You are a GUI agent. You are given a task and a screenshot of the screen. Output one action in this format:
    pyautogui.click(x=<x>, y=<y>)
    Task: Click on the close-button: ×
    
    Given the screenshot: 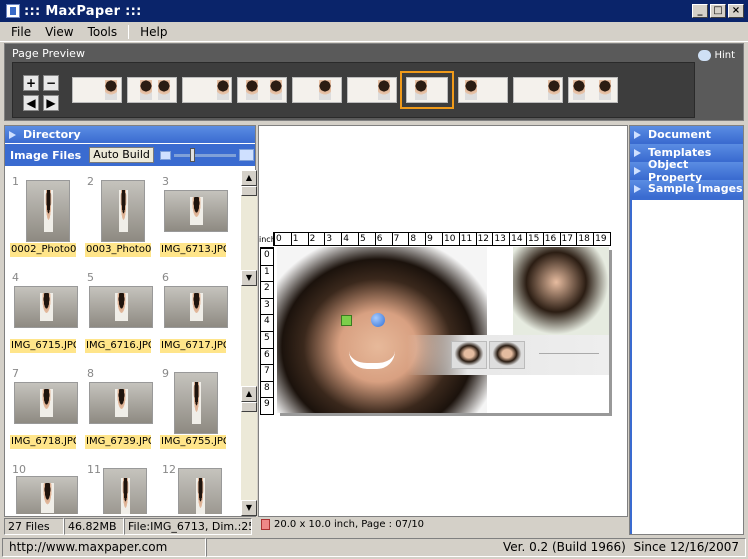 What is the action you would take?
    pyautogui.click(x=736, y=11)
    